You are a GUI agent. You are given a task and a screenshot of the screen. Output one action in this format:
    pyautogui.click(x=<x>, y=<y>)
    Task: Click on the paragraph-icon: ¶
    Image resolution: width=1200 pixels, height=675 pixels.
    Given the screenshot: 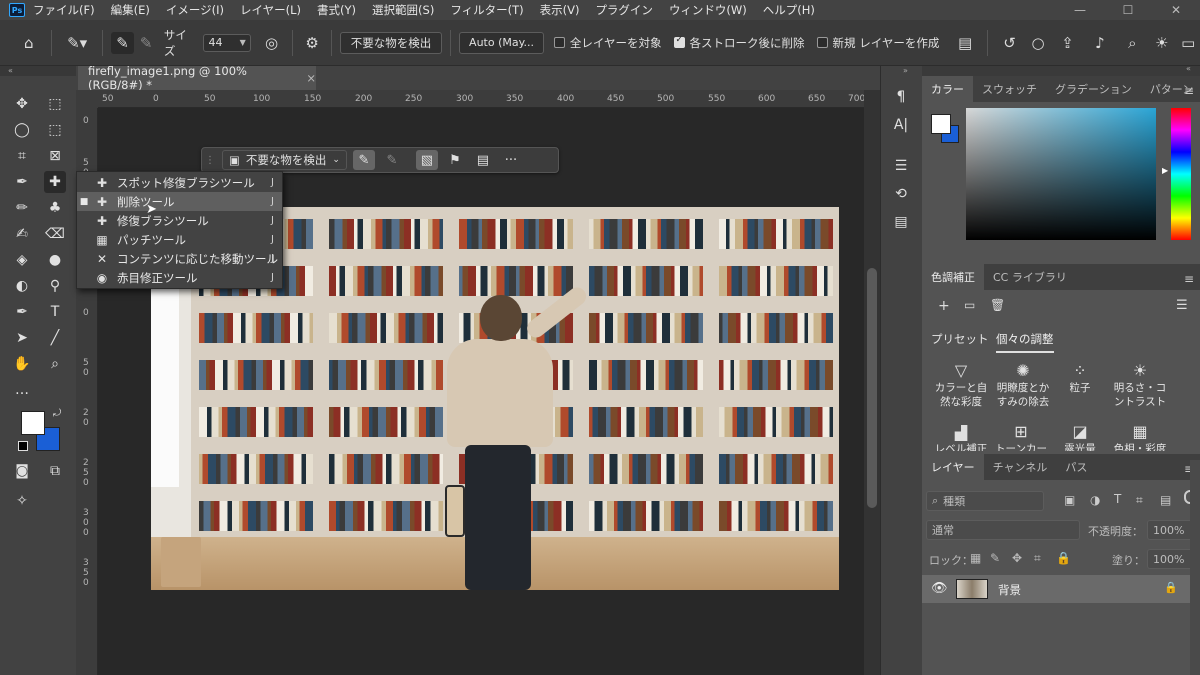 What is the action you would take?
    pyautogui.click(x=901, y=97)
    